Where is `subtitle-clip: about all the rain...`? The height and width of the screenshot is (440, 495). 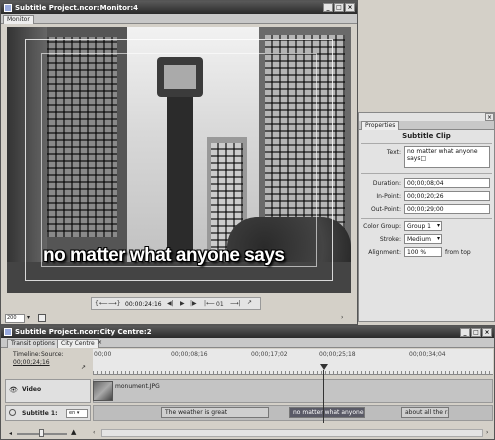 subtitle-clip: about all the rain... is located at coordinates (425, 412).